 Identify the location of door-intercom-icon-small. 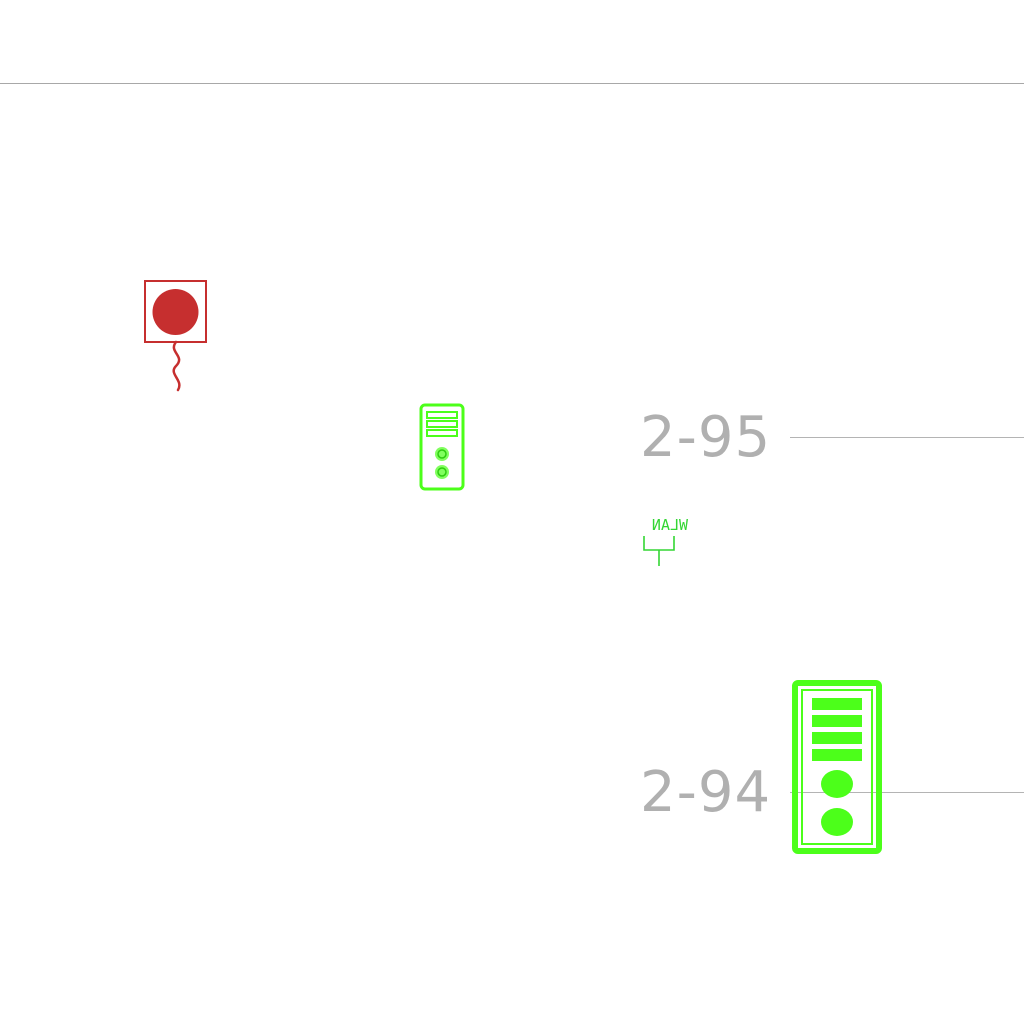
(442, 447).